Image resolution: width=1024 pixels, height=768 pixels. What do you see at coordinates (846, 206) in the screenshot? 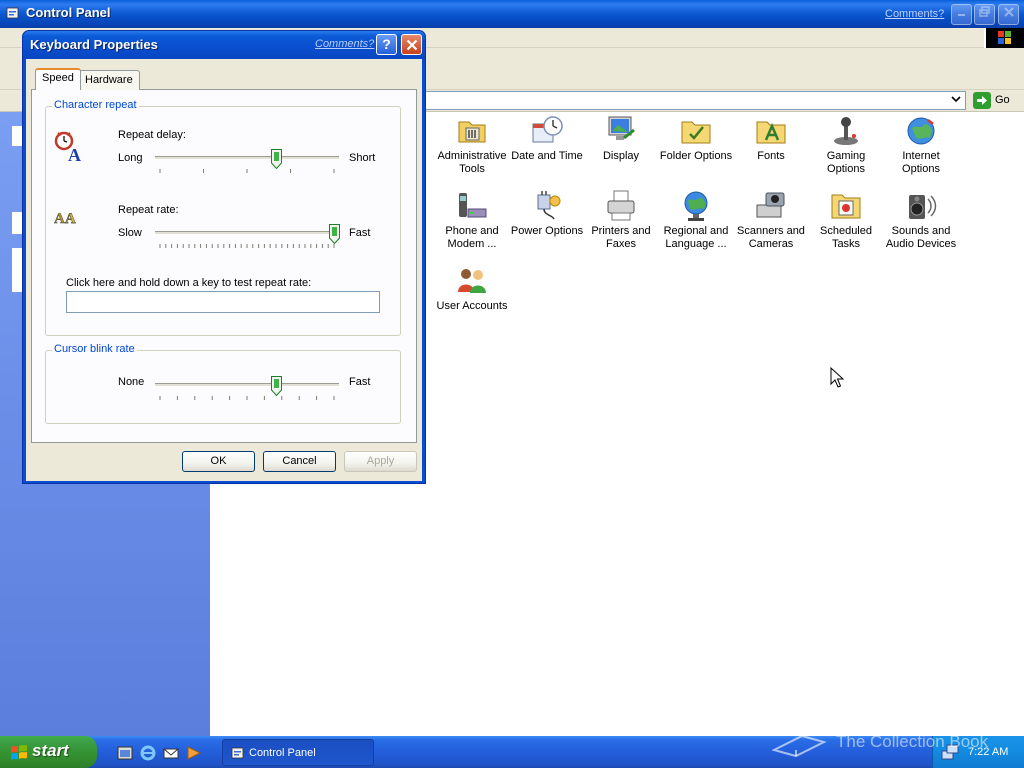
I see `scheduled-tasks-icon` at bounding box center [846, 206].